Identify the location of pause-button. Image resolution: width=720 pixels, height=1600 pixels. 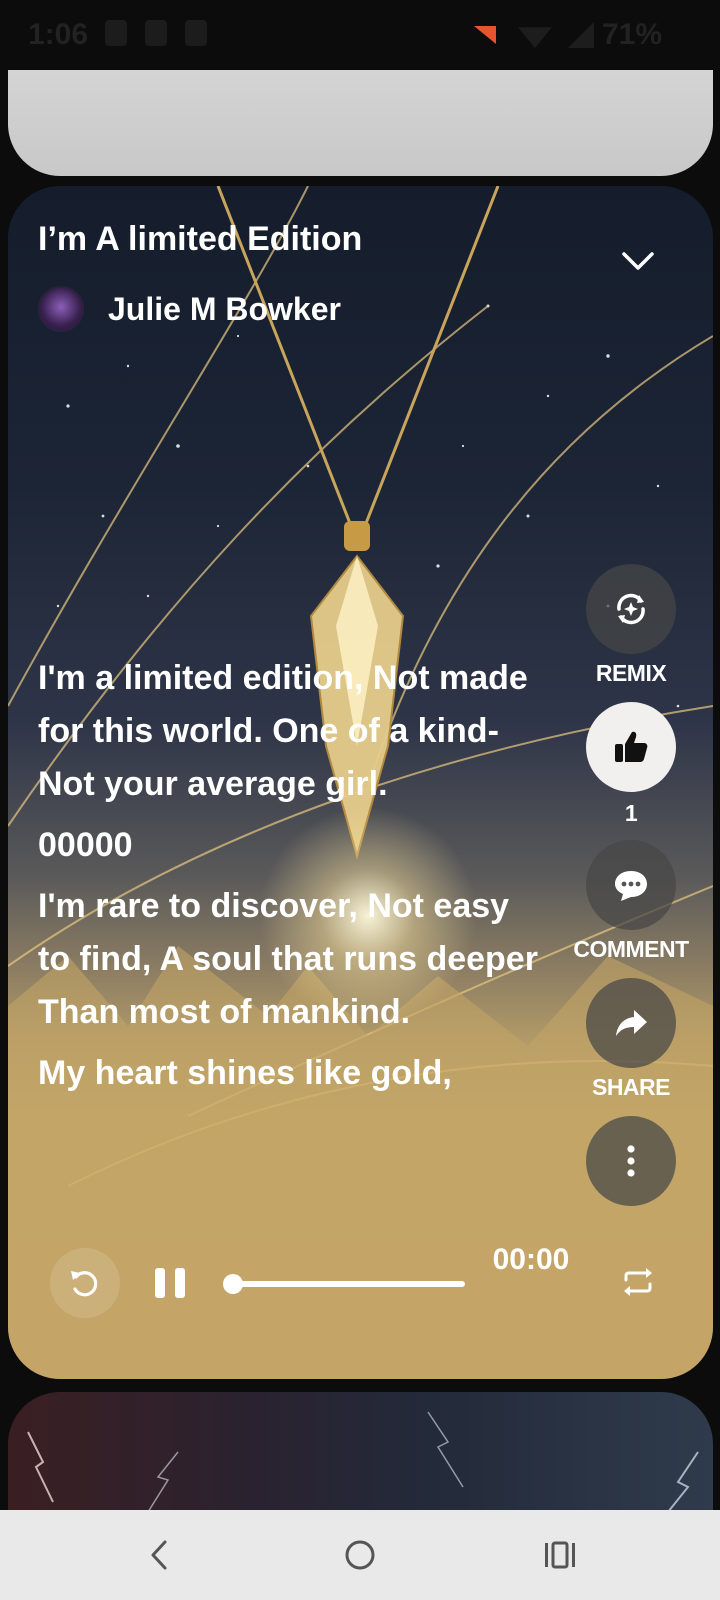
(170, 1283).